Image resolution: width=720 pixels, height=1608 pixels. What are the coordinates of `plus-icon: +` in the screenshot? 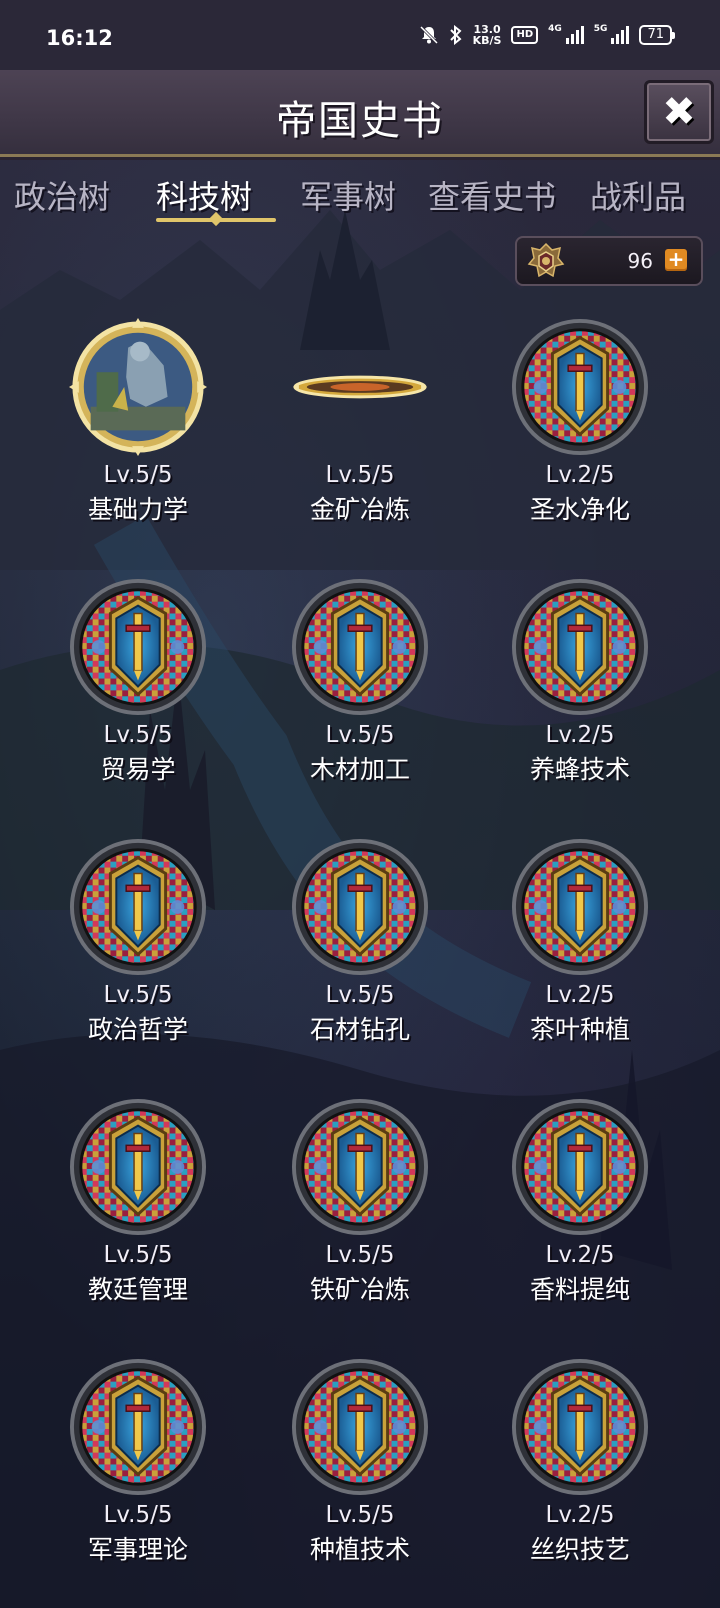 It's located at (676, 259).